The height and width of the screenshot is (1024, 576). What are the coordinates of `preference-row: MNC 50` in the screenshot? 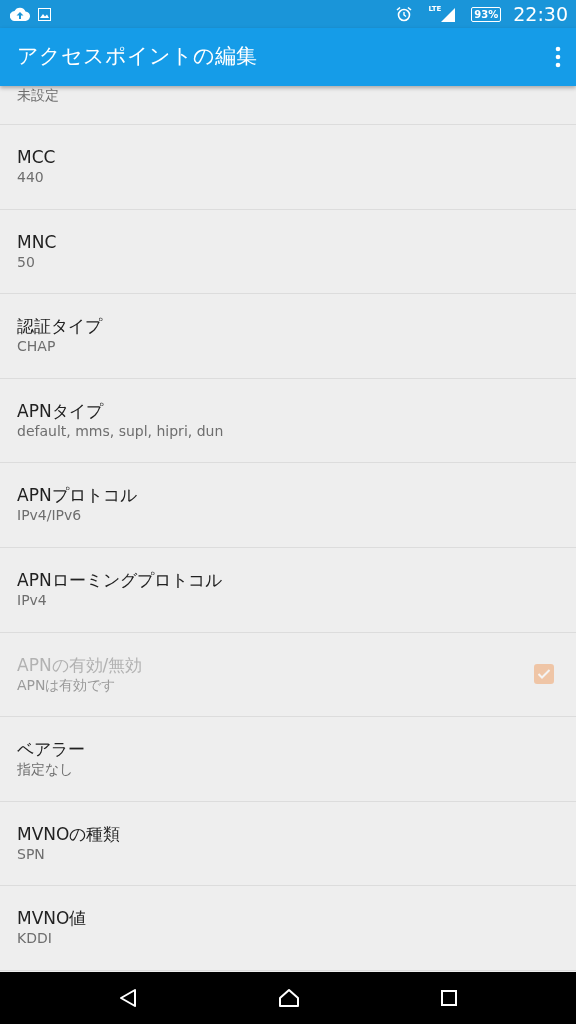 It's located at (288, 252).